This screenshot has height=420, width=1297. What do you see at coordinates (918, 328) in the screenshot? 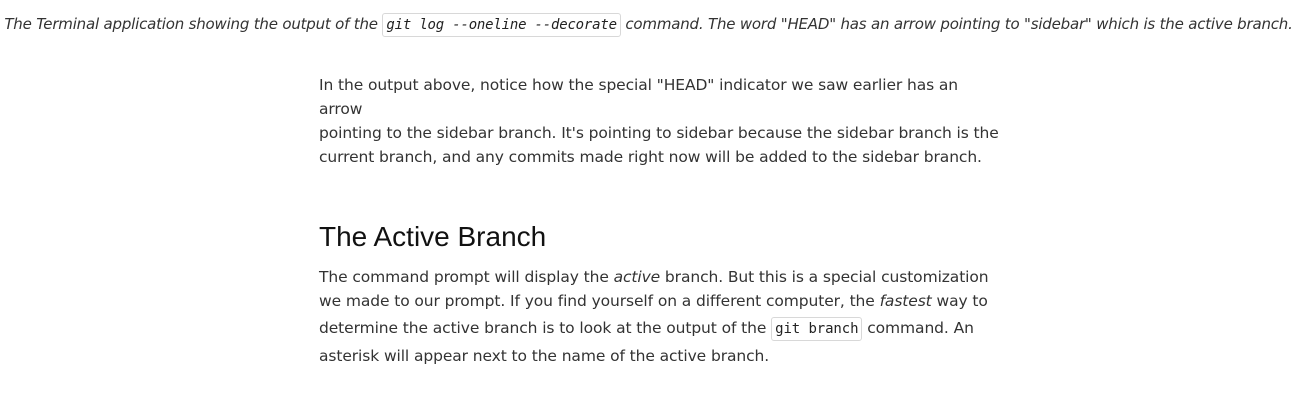
I see `paragraph2-text6: command. An` at bounding box center [918, 328].